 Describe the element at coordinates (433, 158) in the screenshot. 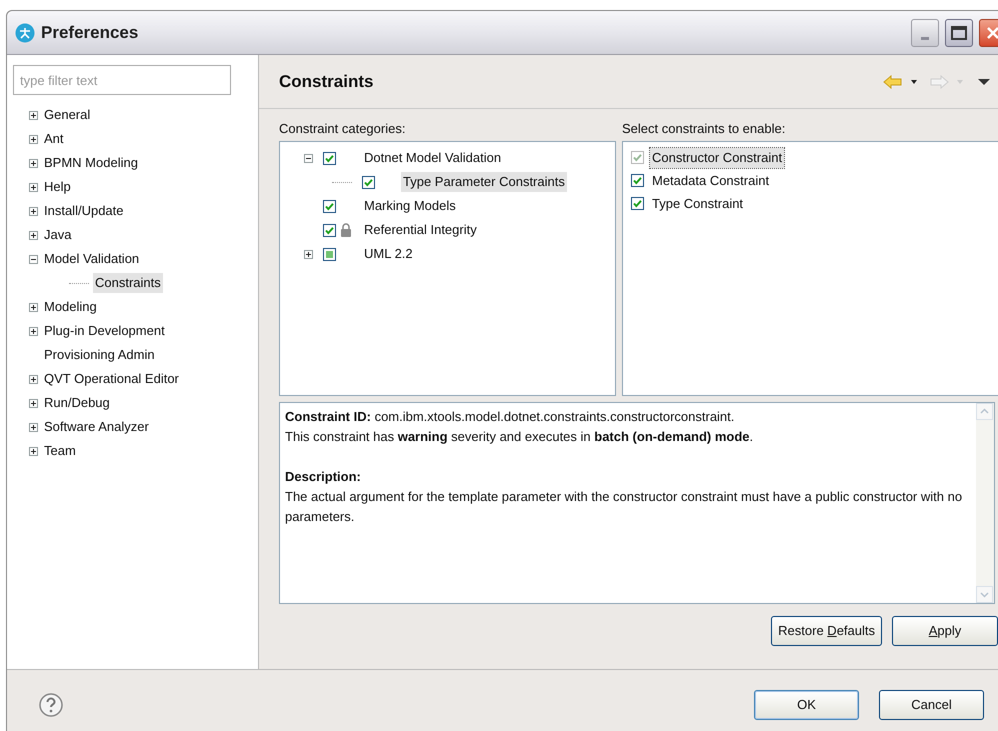

I see `category-item: Dotnet Model Validation` at that location.